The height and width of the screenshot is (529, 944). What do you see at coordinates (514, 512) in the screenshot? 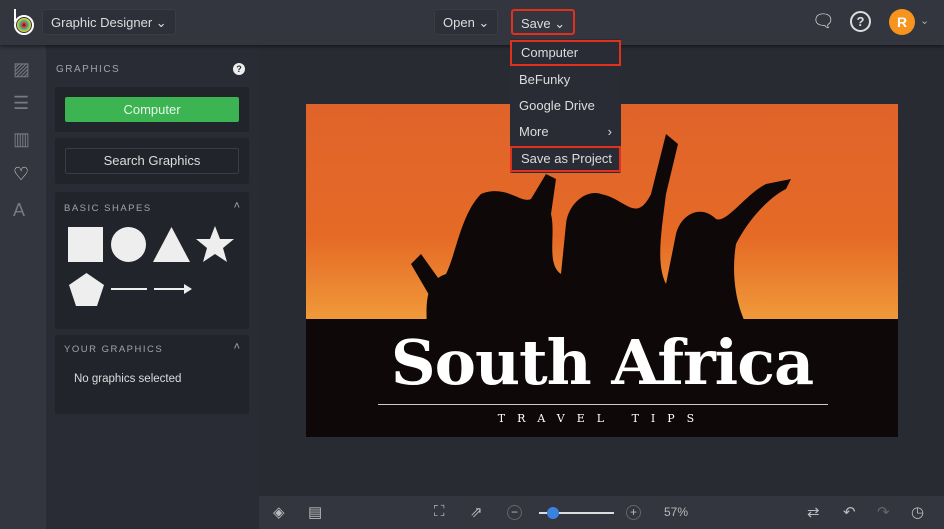
I see `zoom-out-button: −` at bounding box center [514, 512].